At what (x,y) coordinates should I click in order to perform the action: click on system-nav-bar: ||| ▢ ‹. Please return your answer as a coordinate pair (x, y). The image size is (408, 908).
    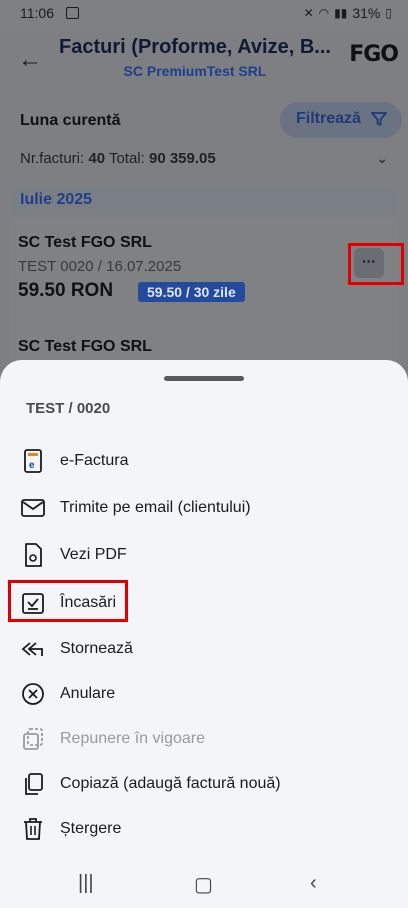
    Looking at the image, I should click on (204, 884).